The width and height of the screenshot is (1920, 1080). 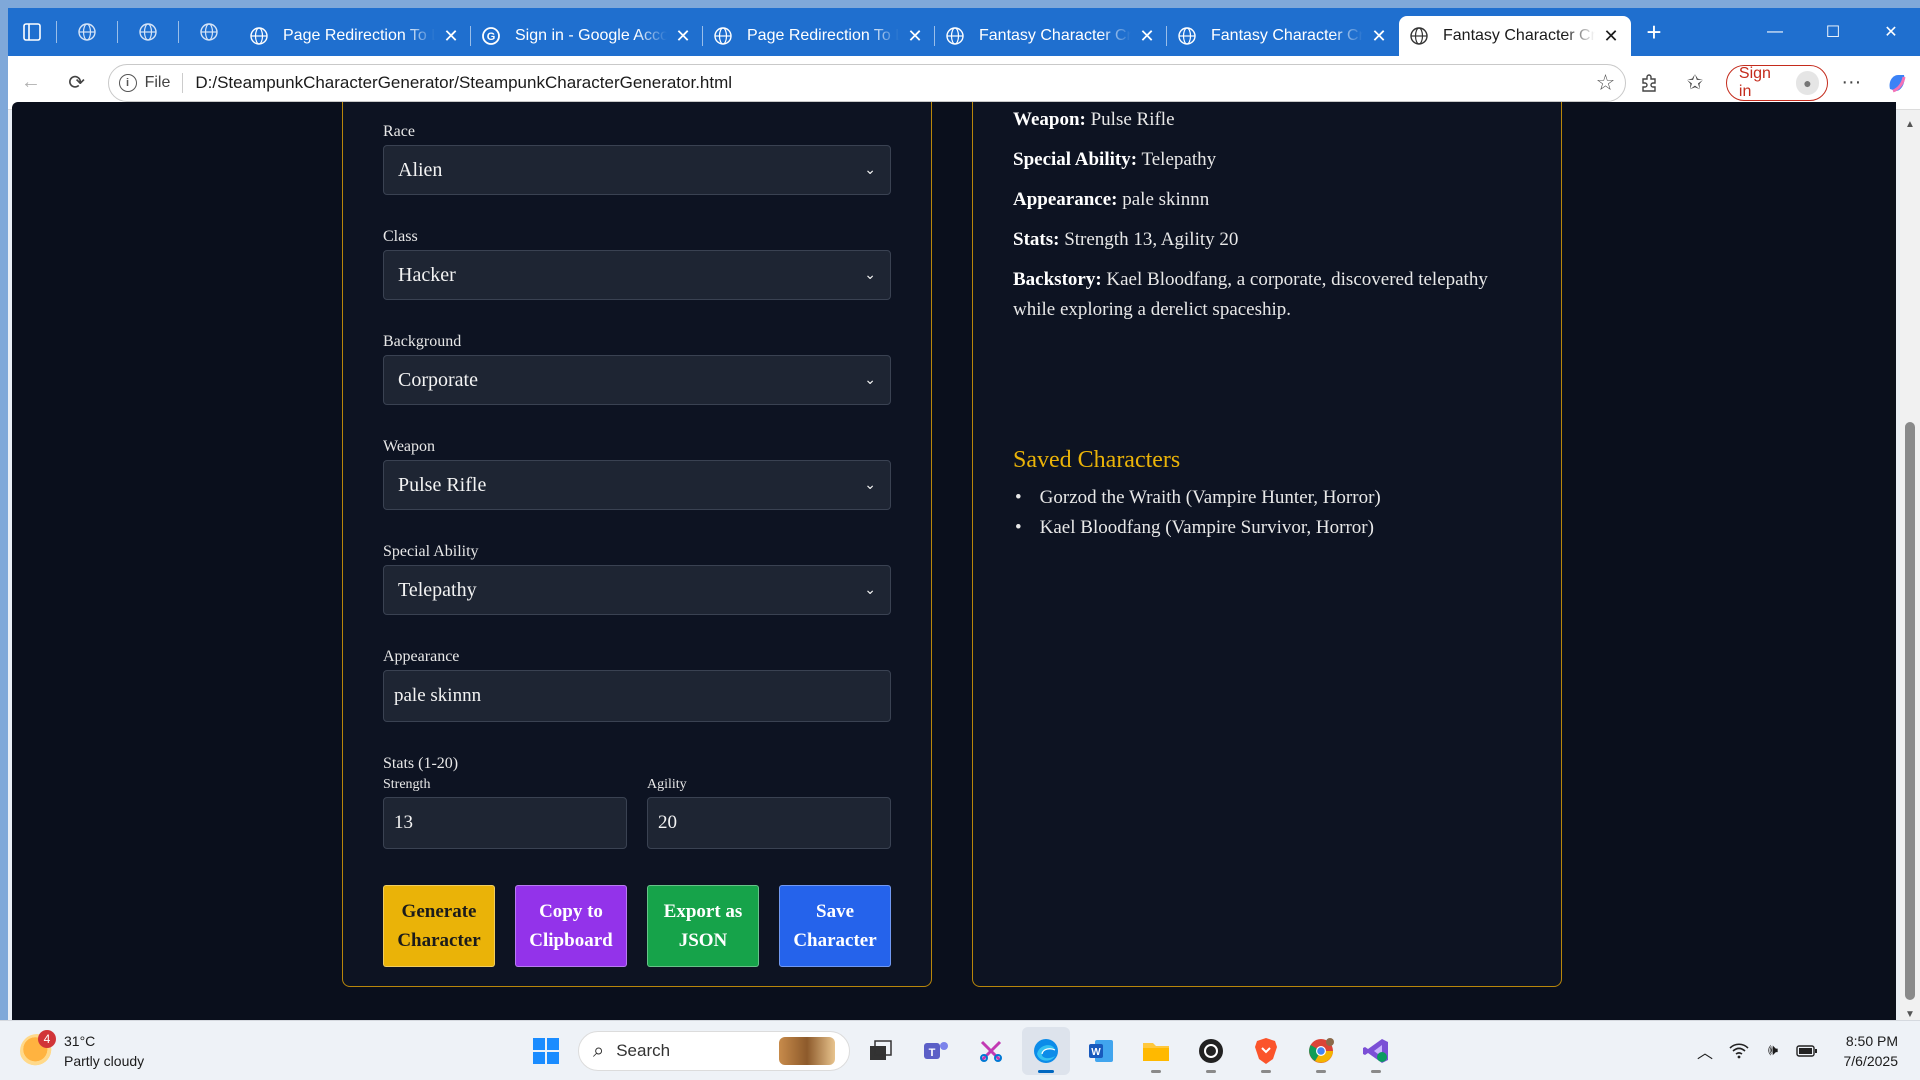 I want to click on tab-fantasy-character-1: Fantasy Character Creat ✕, so click(x=1051, y=36).